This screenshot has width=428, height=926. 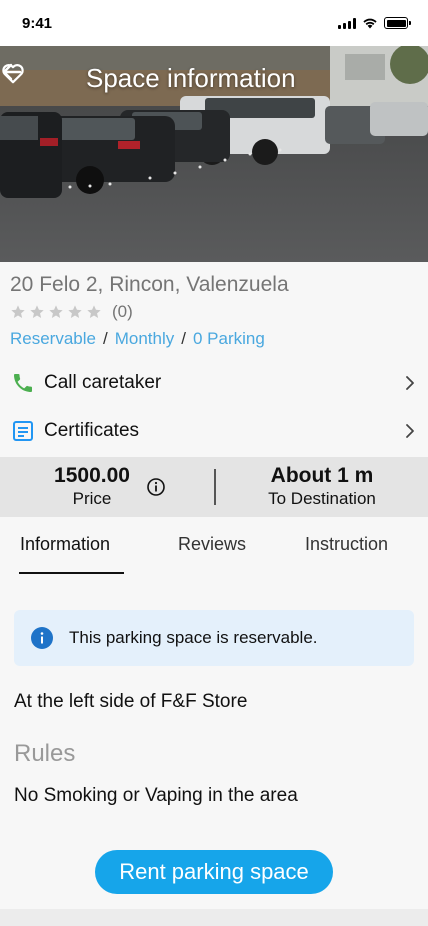 I want to click on rating-count: (0), so click(x=122, y=311).